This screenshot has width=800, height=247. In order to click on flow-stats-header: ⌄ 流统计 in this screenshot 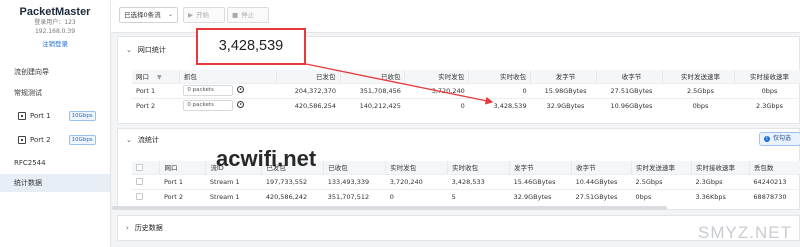, I will do `click(142, 140)`.